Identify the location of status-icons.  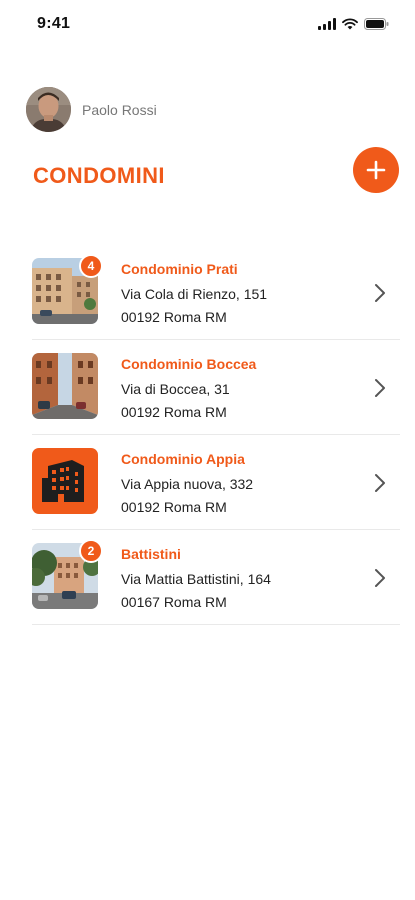
(353, 24).